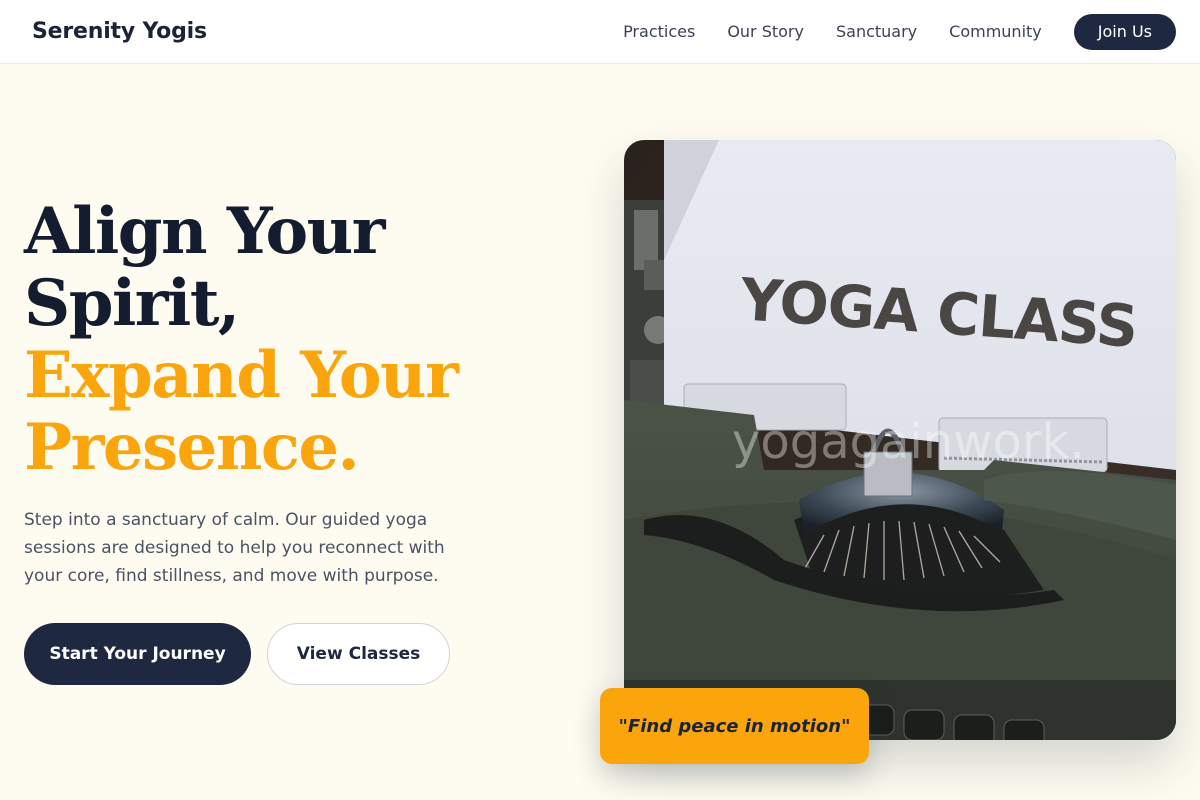 This screenshot has height=800, width=1200. I want to click on view-classes-button: View Classes, so click(358, 654).